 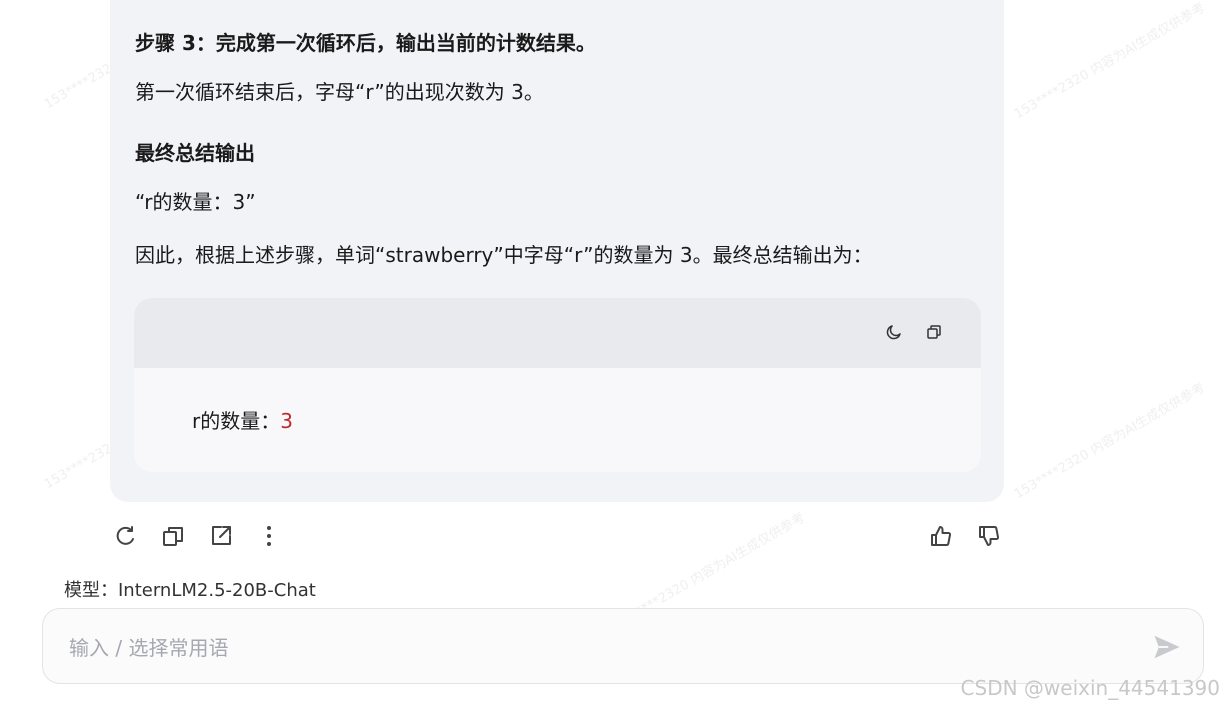 I want to click on send-icon, so click(x=1167, y=647).